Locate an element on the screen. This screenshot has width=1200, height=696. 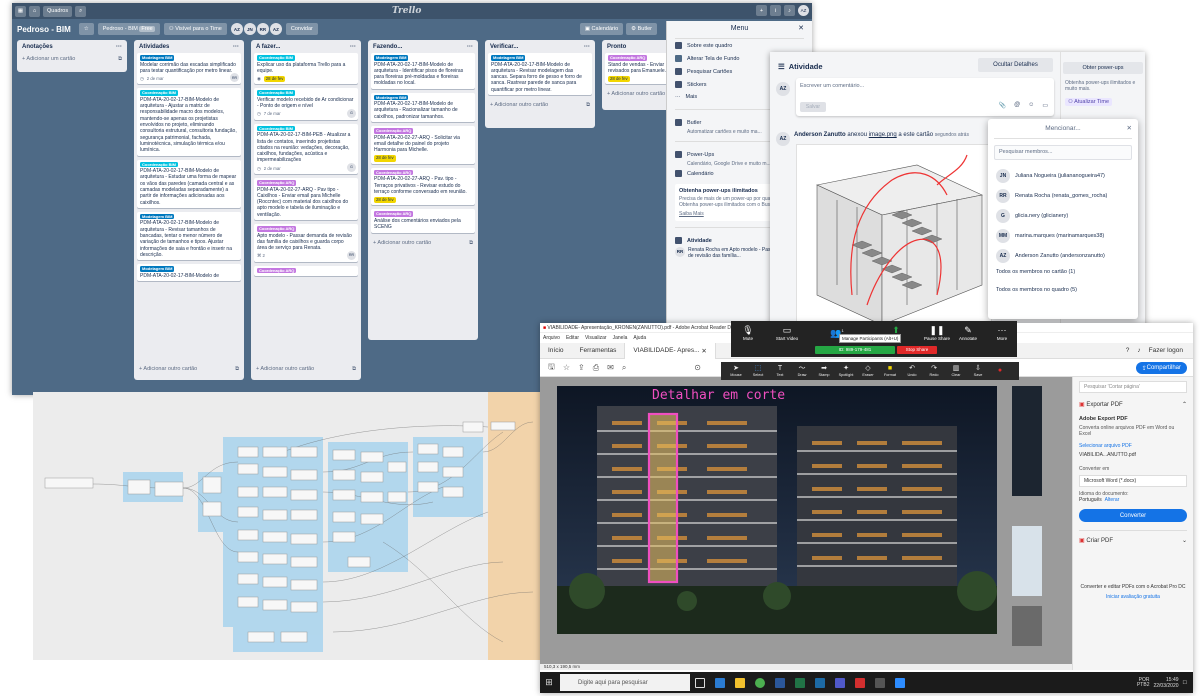
close-icon: ✕ is located at coordinates (801, 28).